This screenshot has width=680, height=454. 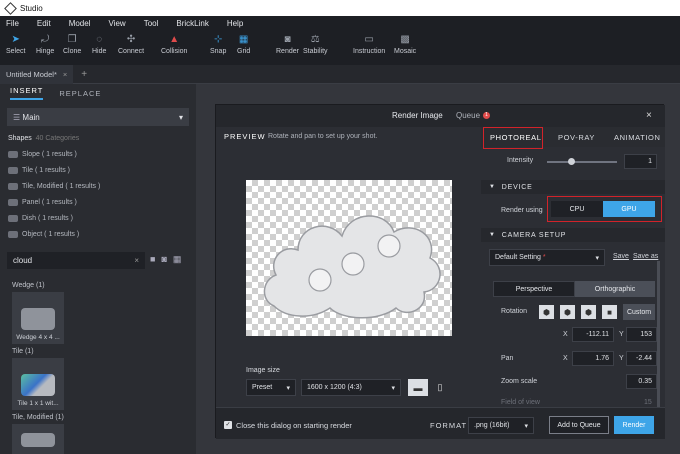 What do you see at coordinates (641, 381) in the screenshot?
I see `zoom-scale-input: 0.35` at bounding box center [641, 381].